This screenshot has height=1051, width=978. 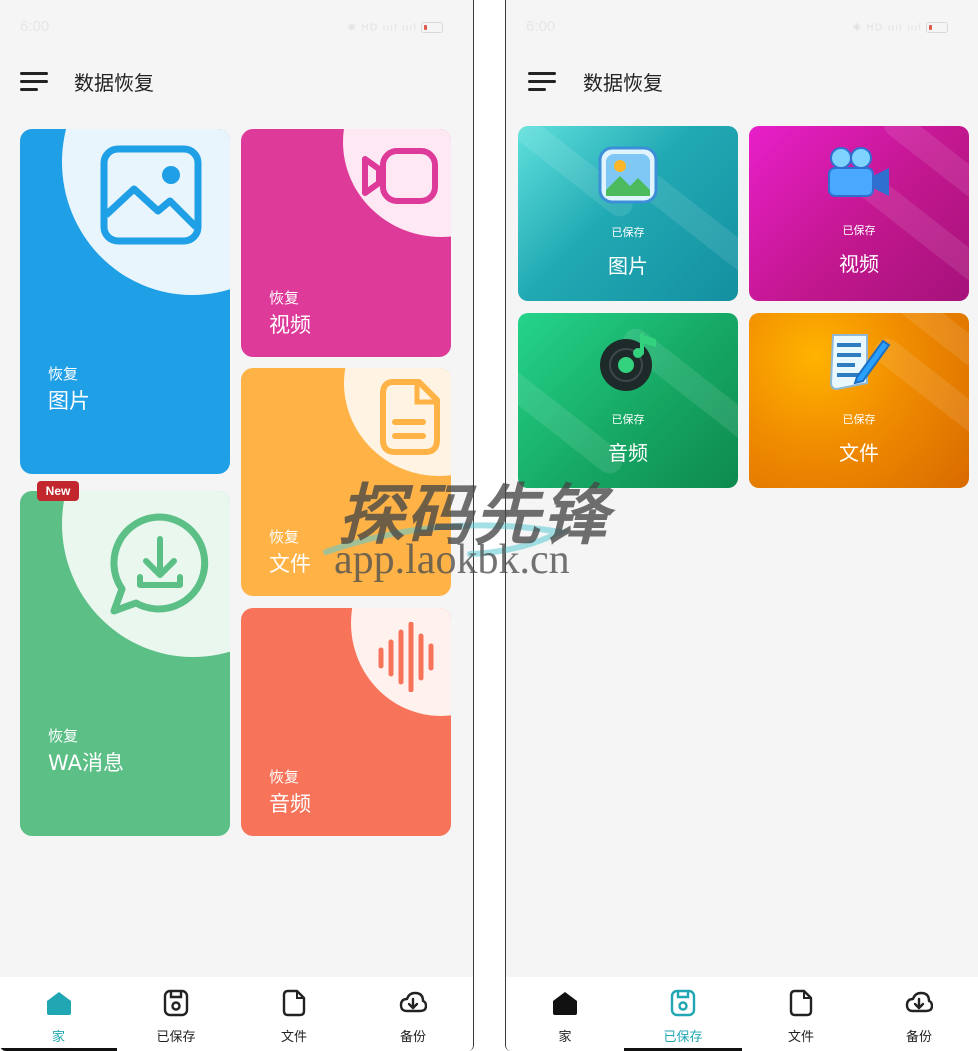 I want to click on recover-audio-tile: 恢复 音频, so click(x=346, y=722).